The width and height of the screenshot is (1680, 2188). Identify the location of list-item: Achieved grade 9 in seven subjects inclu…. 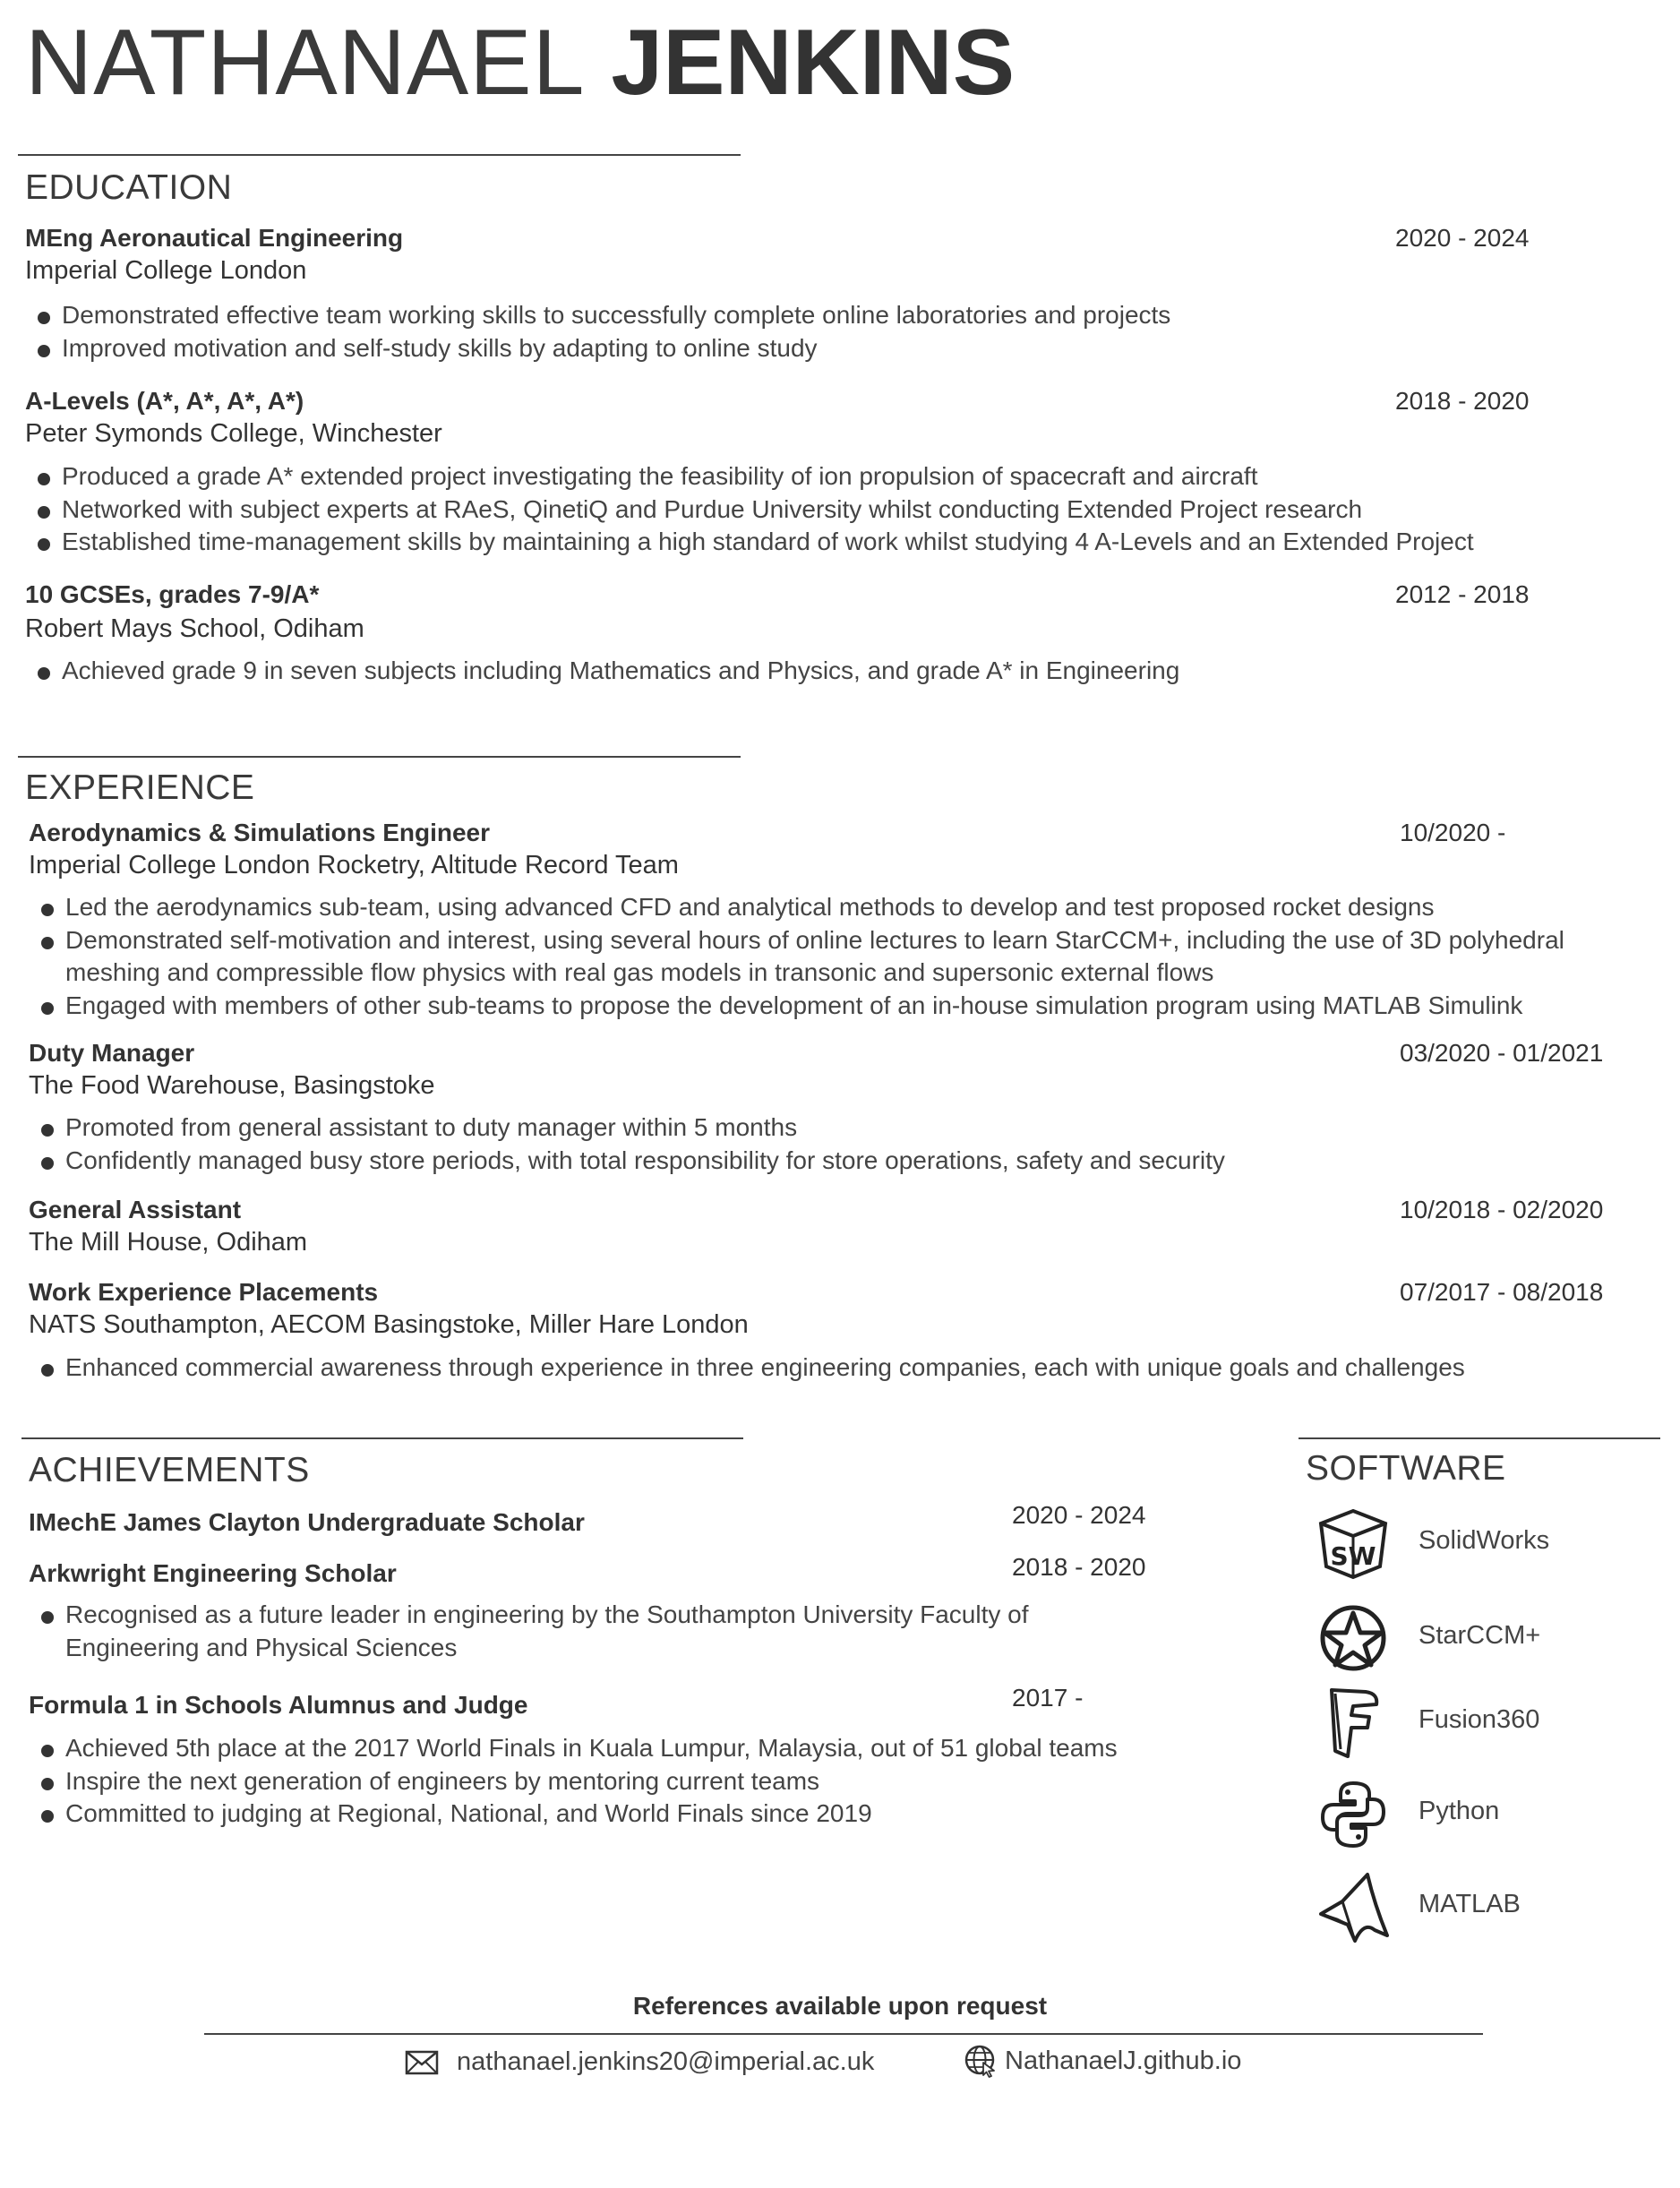
(822, 671).